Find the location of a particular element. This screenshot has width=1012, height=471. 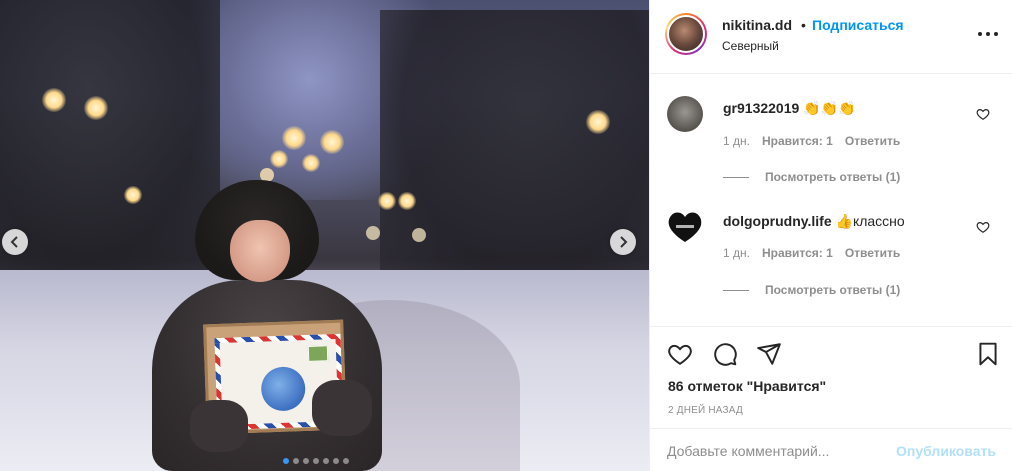

publish-button: Опубликовать is located at coordinates (946, 451).